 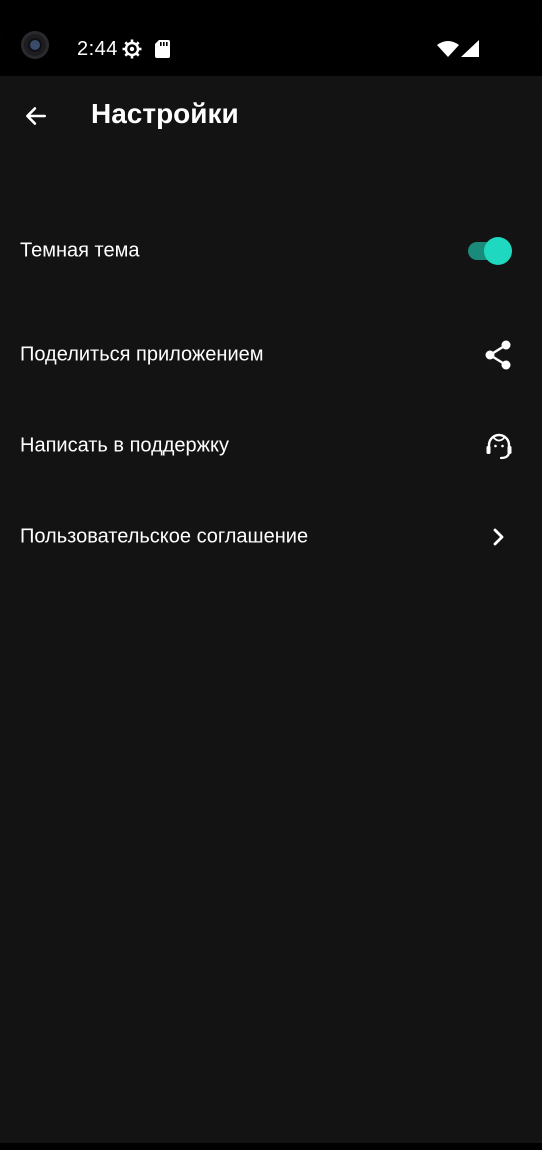 What do you see at coordinates (132, 49) in the screenshot?
I see `settings-gear-icon` at bounding box center [132, 49].